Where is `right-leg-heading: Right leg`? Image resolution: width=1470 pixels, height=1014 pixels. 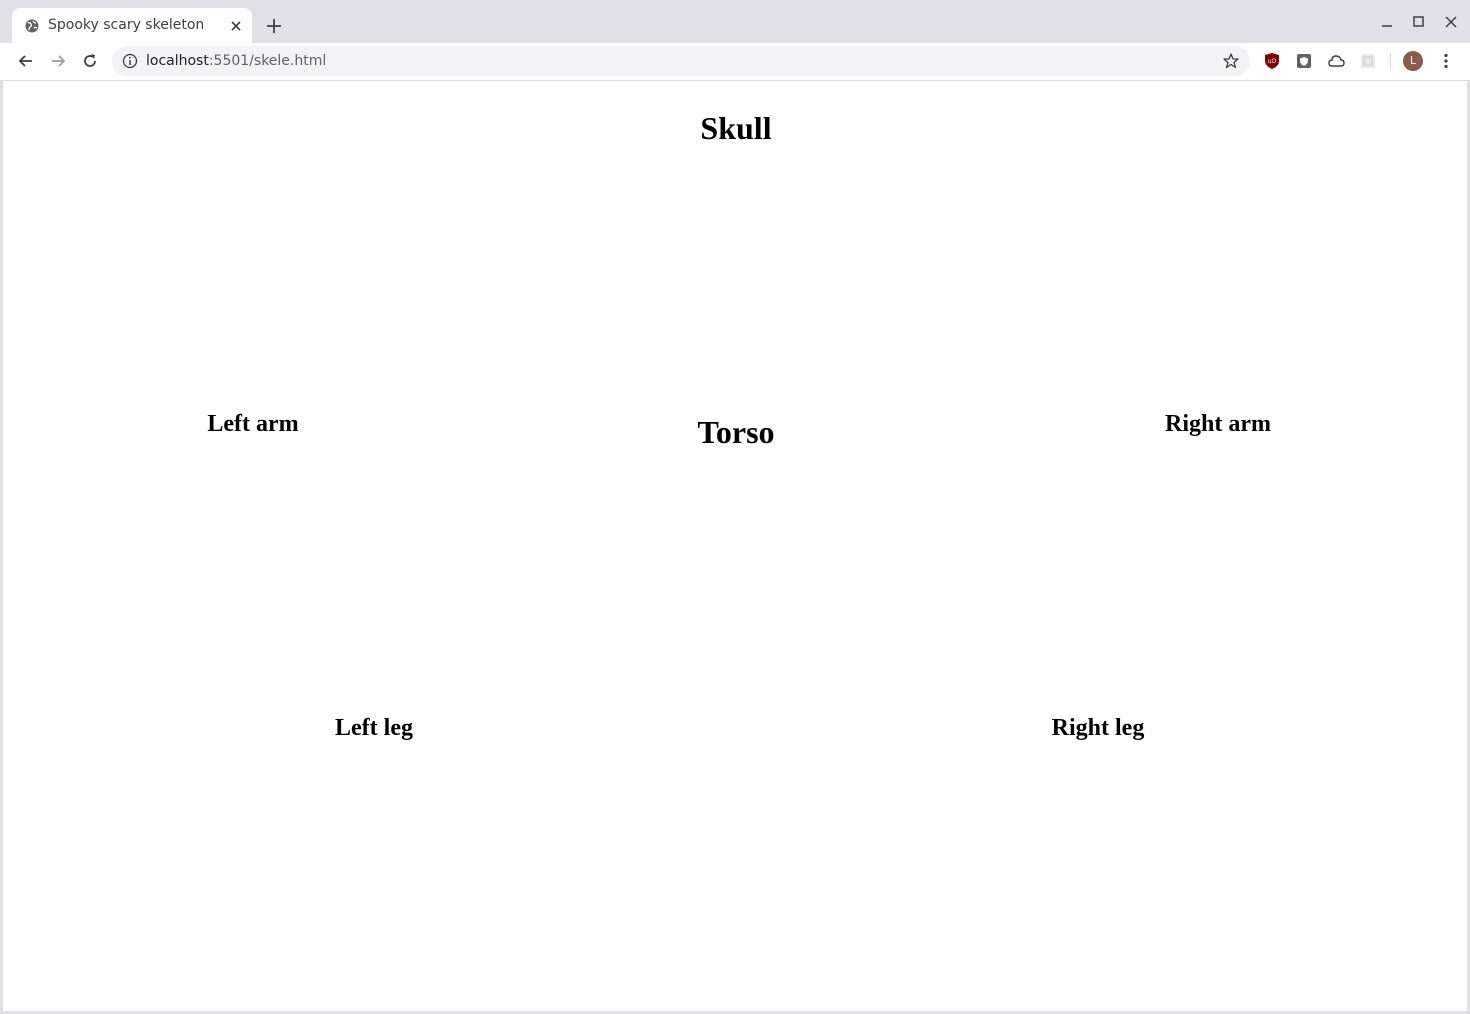 right-leg-heading: Right leg is located at coordinates (1098, 728).